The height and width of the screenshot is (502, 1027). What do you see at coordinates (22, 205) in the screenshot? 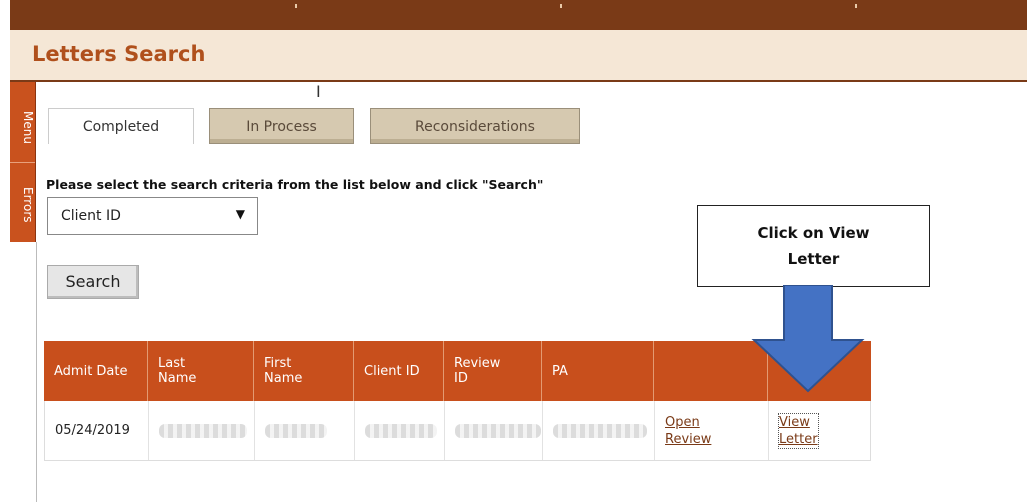
I see `errors-side-tab: Errors` at bounding box center [22, 205].